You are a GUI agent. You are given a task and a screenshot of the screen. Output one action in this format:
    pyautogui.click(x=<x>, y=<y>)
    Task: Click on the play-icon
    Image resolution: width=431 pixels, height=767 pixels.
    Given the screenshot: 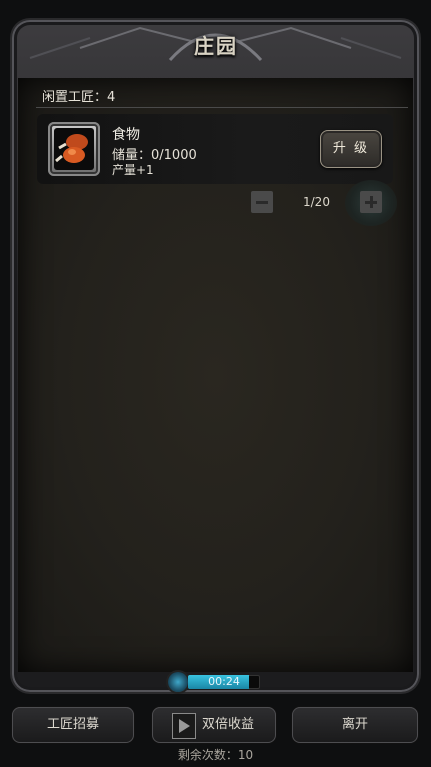 What is the action you would take?
    pyautogui.click(x=184, y=726)
    